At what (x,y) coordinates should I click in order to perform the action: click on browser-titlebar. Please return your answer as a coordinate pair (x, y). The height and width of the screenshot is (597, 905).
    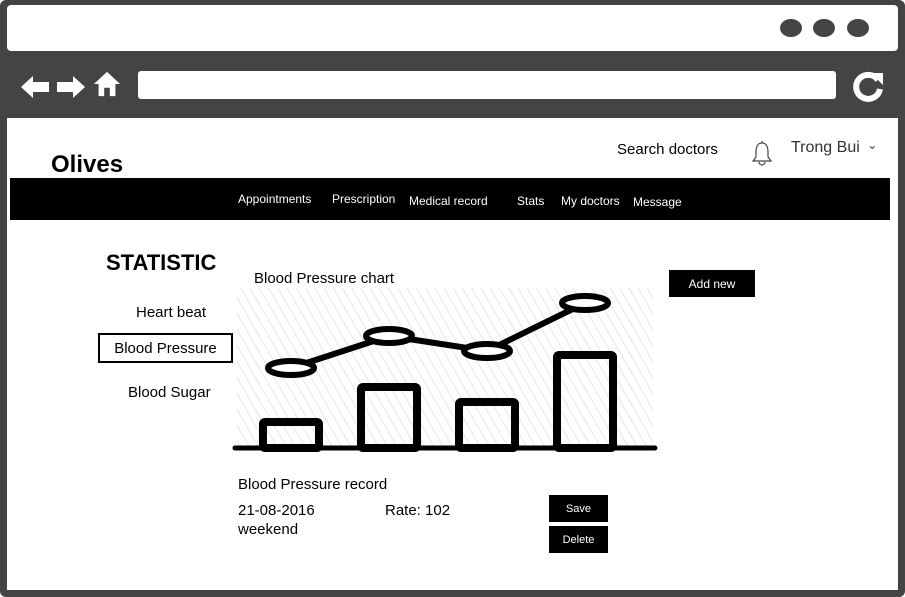
    Looking at the image, I should click on (452, 28).